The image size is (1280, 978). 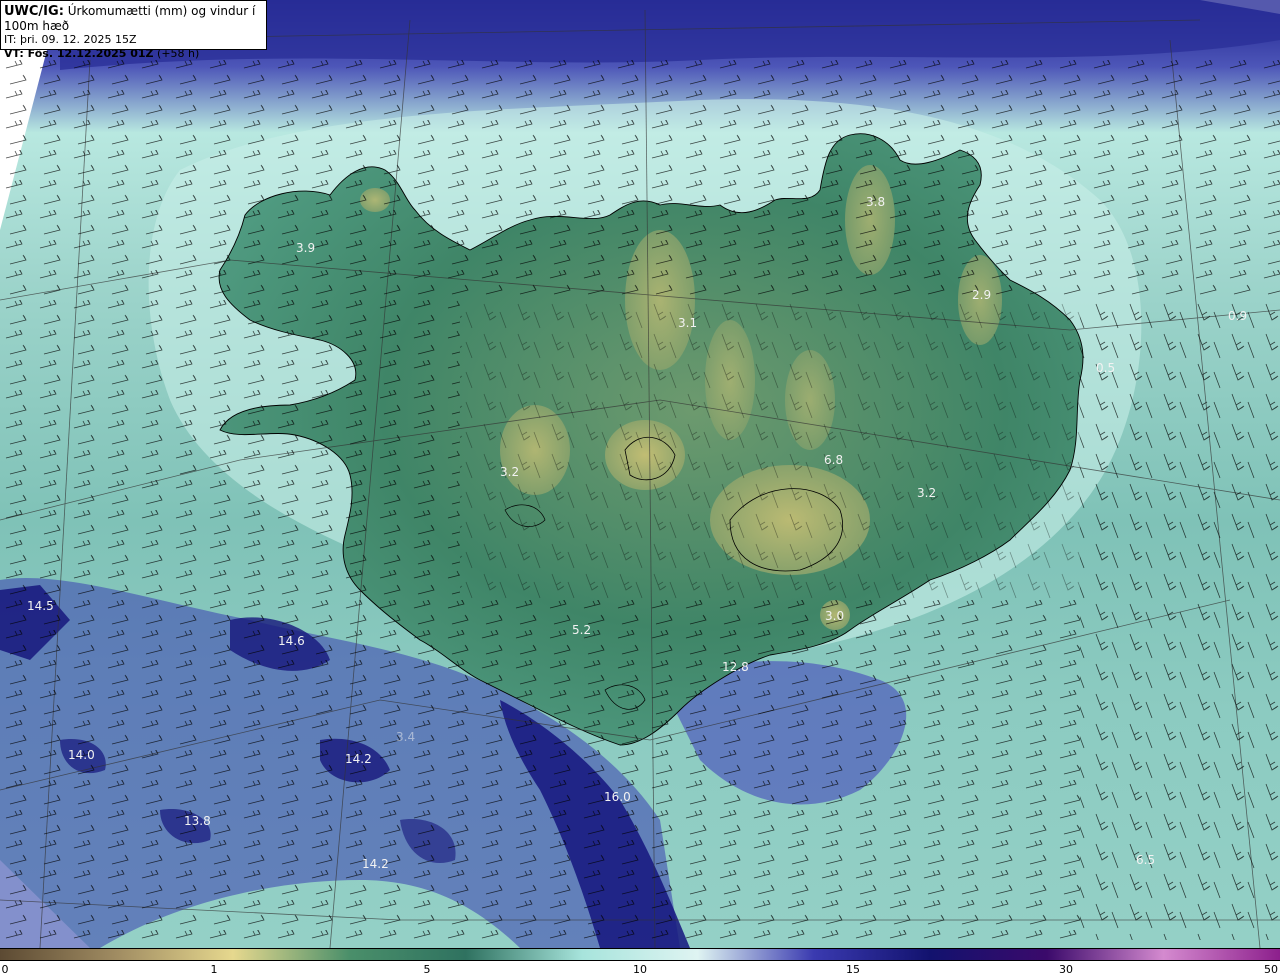 What do you see at coordinates (214, 969) in the screenshot?
I see `legend-tick-label: 1` at bounding box center [214, 969].